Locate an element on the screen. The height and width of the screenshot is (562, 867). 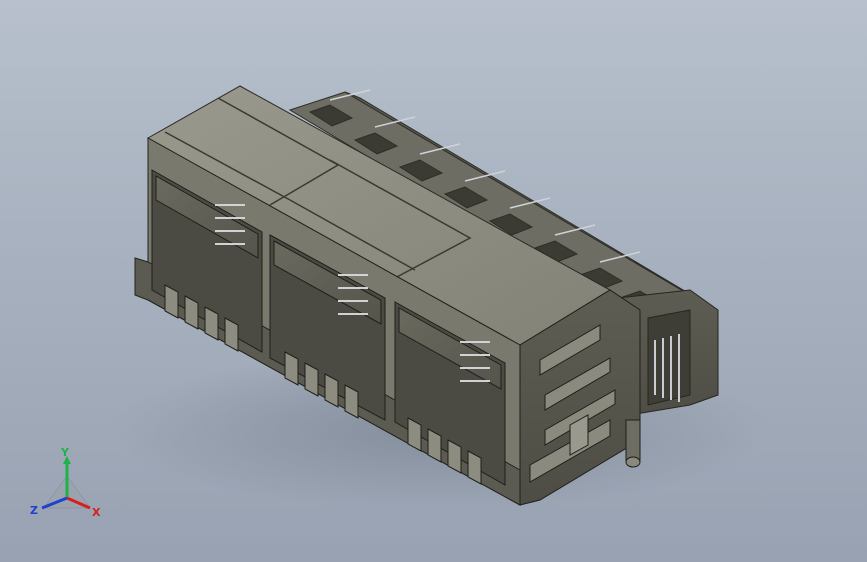
z-axis-label: Z is located at coordinates (34, 510).